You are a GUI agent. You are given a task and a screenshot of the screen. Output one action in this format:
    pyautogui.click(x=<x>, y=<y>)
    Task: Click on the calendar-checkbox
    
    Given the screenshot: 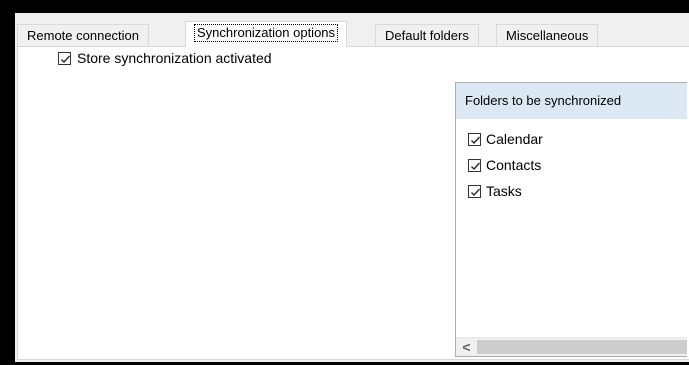 What is the action you would take?
    pyautogui.click(x=474, y=139)
    